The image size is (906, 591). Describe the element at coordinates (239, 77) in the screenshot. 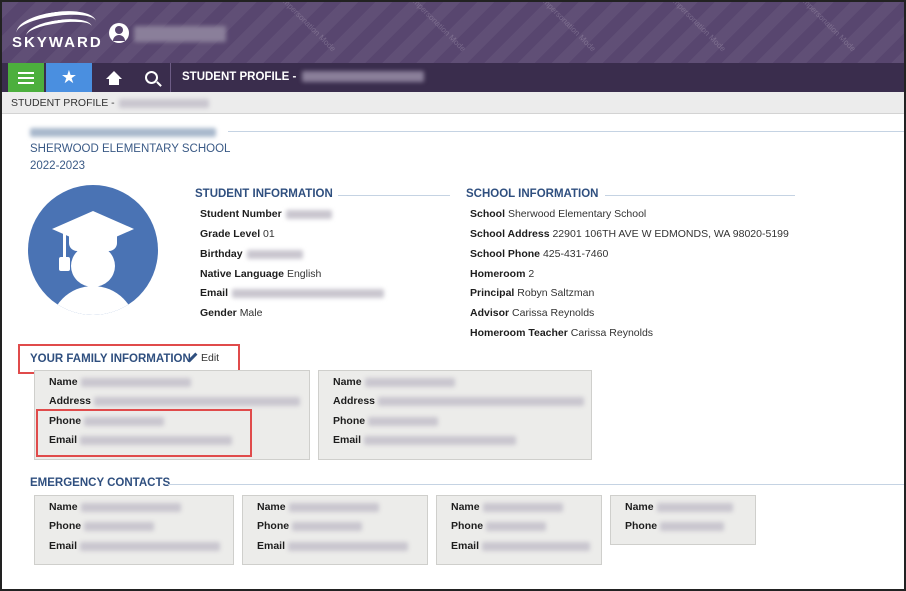

I see `page-title-text: STUDENT PROFILE -` at that location.